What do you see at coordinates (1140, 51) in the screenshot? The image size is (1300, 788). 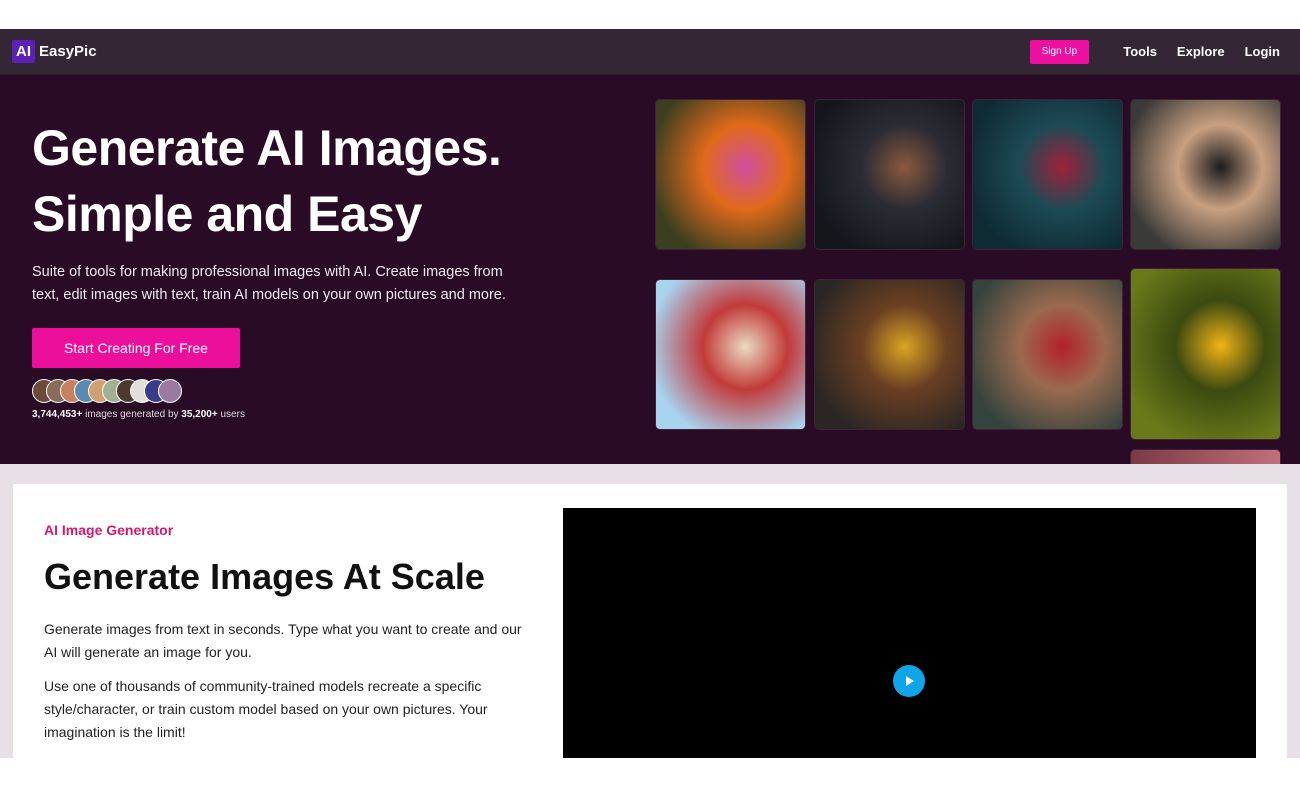 I see `nav-link-tools: Tools` at bounding box center [1140, 51].